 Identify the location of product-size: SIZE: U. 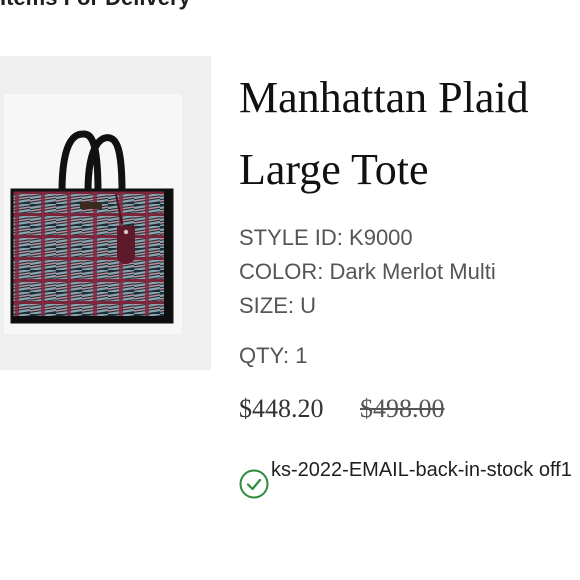
(278, 305).